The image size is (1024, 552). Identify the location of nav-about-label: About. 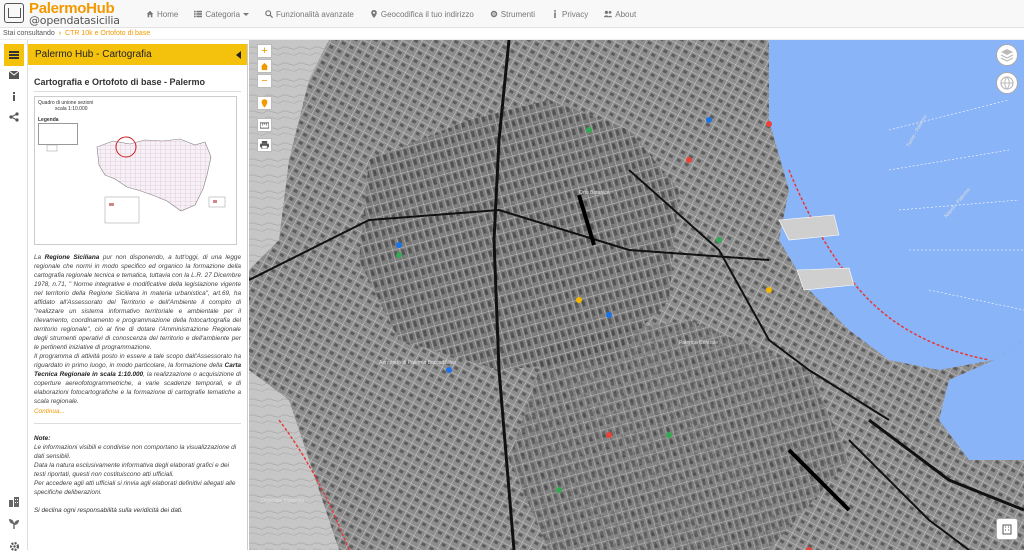
(626, 14).